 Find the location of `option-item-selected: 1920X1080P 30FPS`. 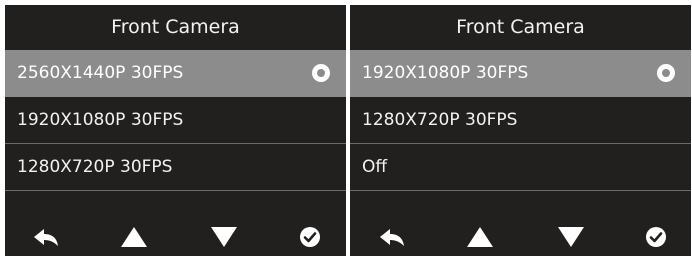

option-item-selected: 1920X1080P 30FPS is located at coordinates (520, 73).